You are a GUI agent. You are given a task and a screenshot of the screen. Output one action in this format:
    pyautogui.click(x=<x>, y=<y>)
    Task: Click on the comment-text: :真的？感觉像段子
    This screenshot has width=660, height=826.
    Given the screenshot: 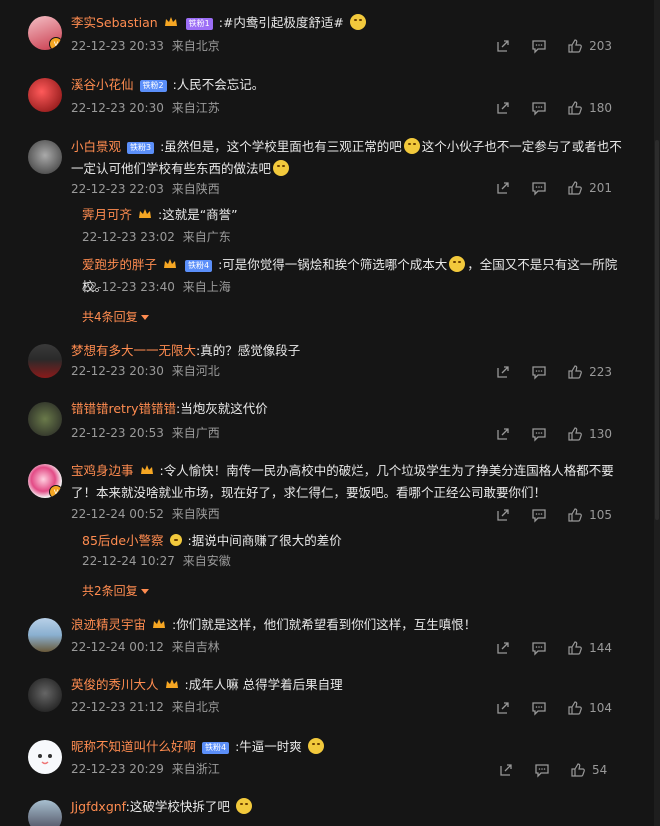 What is the action you would take?
    pyautogui.click(x=248, y=350)
    